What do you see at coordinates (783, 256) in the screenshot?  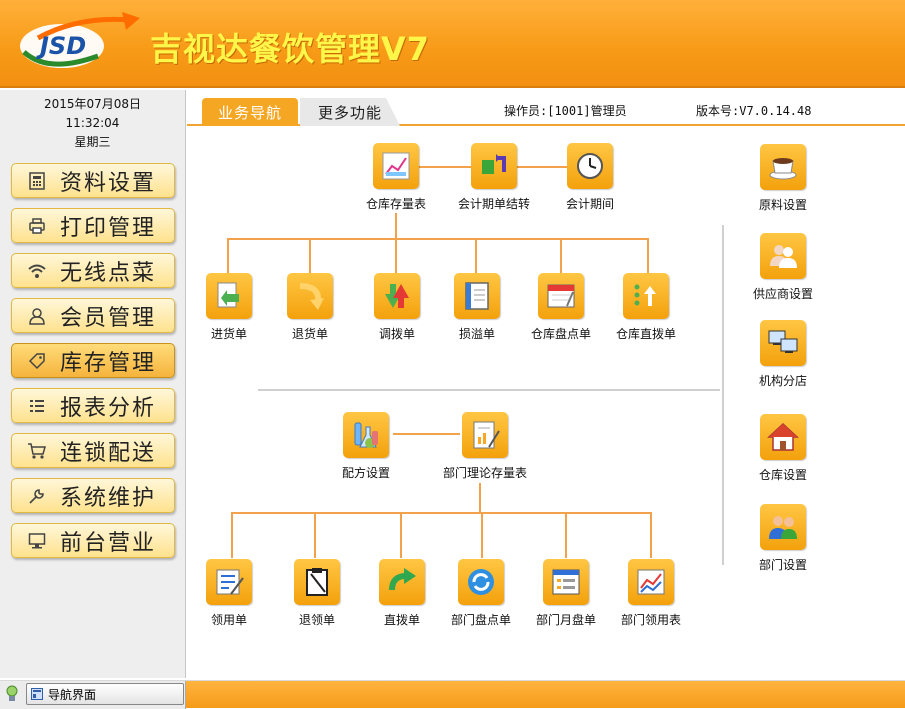 I see `users-icon` at bounding box center [783, 256].